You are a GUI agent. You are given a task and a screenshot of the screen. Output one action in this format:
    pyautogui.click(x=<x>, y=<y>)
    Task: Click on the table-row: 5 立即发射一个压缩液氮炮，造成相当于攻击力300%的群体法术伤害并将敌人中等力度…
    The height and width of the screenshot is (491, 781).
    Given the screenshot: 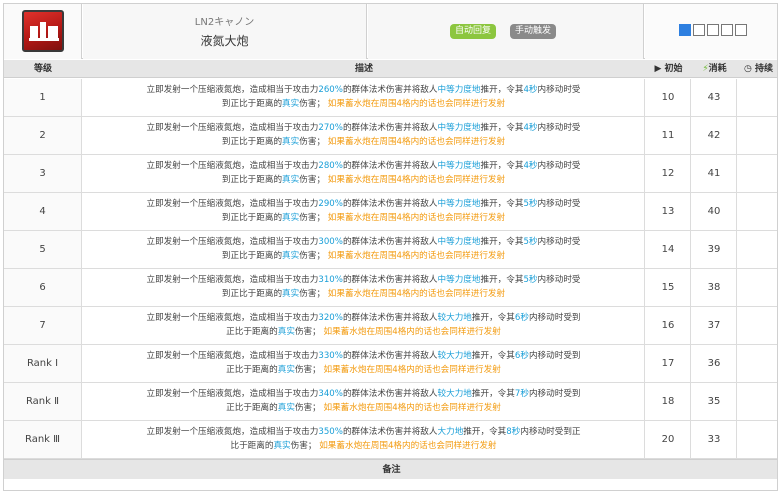 What is the action you would take?
    pyautogui.click(x=390, y=250)
    